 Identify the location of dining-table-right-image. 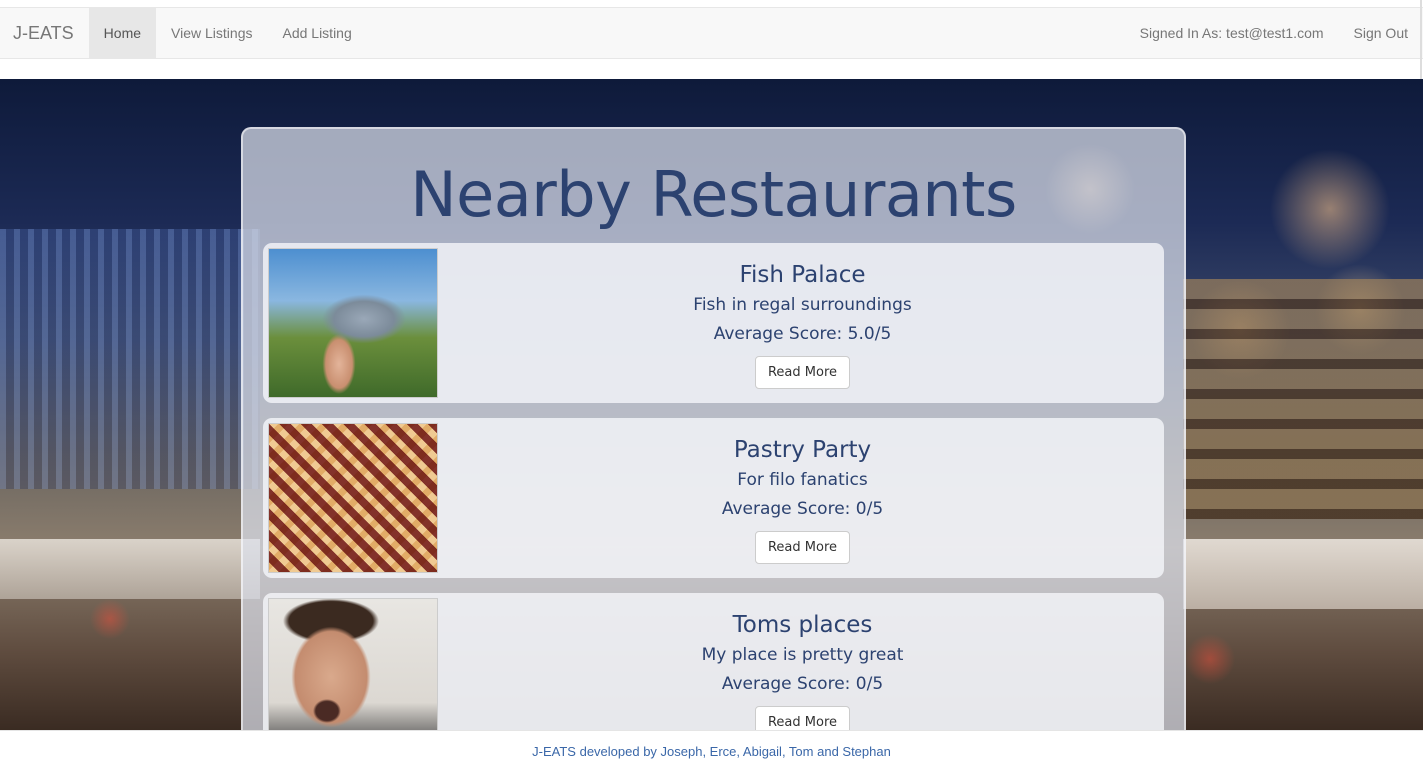
(1303, 574).